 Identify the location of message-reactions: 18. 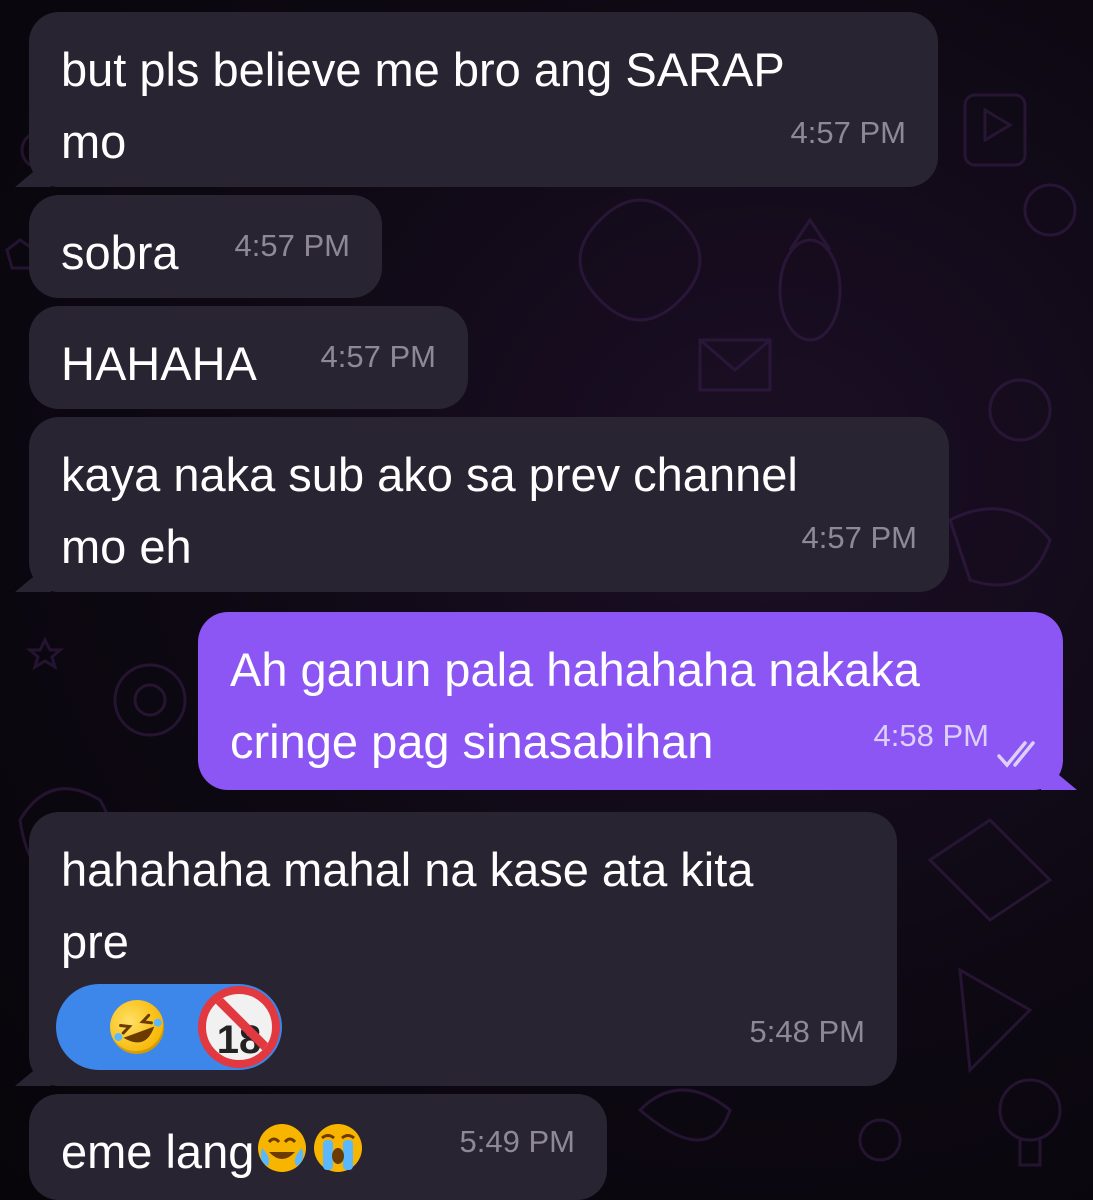
(169, 1027).